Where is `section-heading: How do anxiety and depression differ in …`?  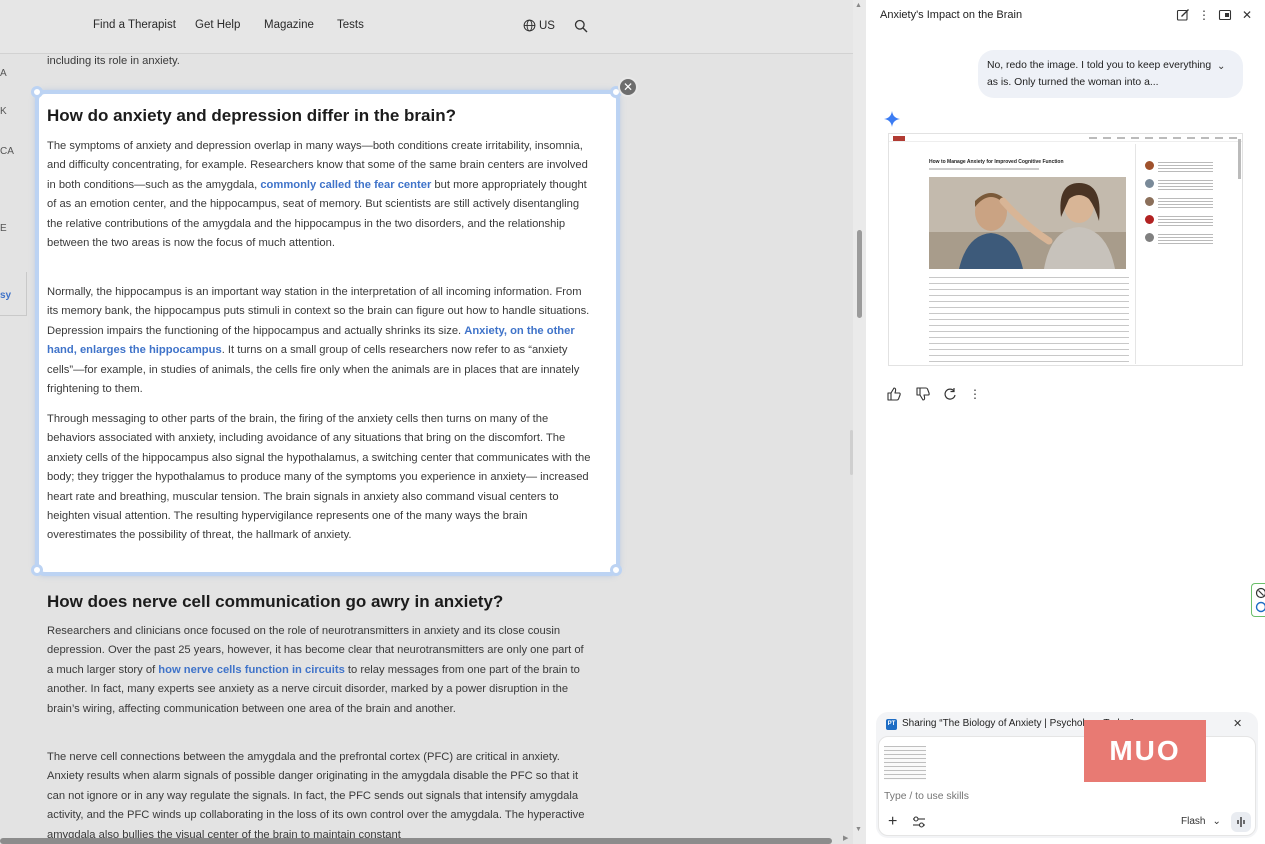 section-heading: How do anxiety and depression differ in … is located at coordinates (251, 115).